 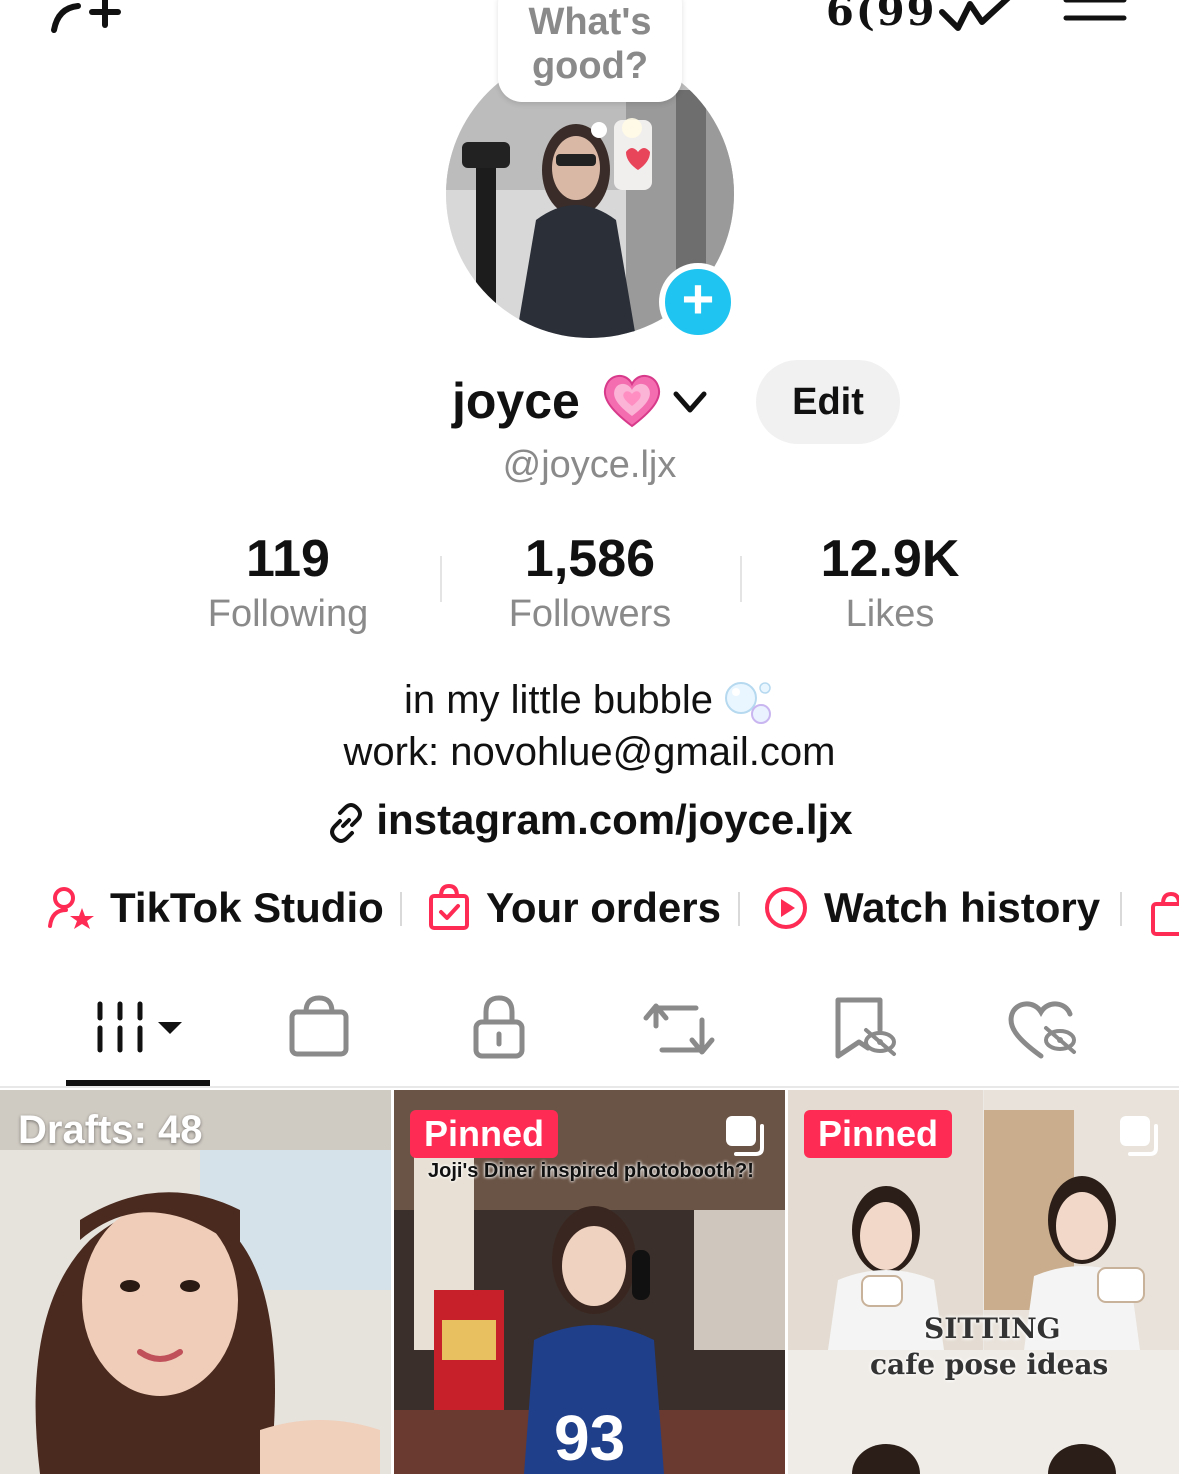 I want to click on bio-link-text: instagram.com/joyce.ljx, so click(x=614, y=819).